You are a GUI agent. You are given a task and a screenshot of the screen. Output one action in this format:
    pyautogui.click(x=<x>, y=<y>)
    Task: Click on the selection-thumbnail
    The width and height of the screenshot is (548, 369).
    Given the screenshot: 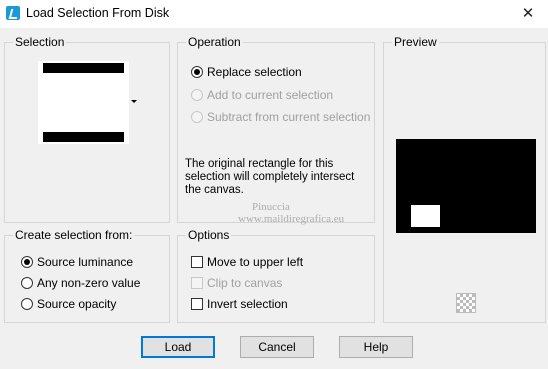 What is the action you would take?
    pyautogui.click(x=83, y=102)
    